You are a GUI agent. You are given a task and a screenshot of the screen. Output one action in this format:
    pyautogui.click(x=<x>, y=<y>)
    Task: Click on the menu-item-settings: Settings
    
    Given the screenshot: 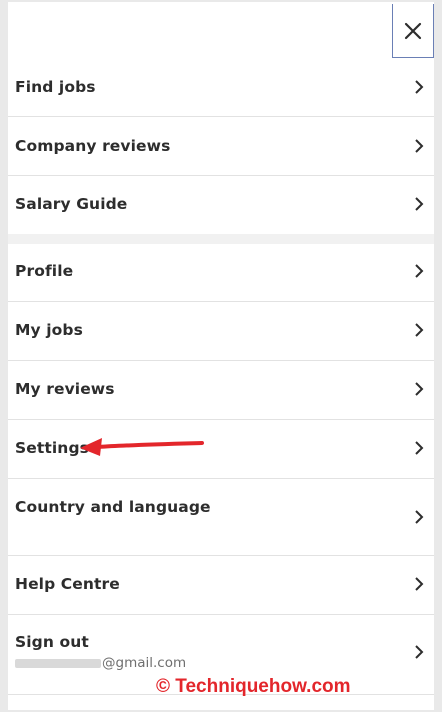 What is the action you would take?
    pyautogui.click(x=221, y=449)
    